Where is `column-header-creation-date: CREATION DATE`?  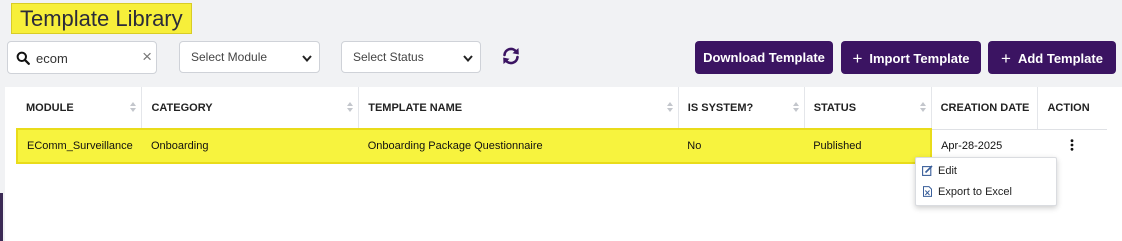 column-header-creation-date: CREATION DATE is located at coordinates (985, 108).